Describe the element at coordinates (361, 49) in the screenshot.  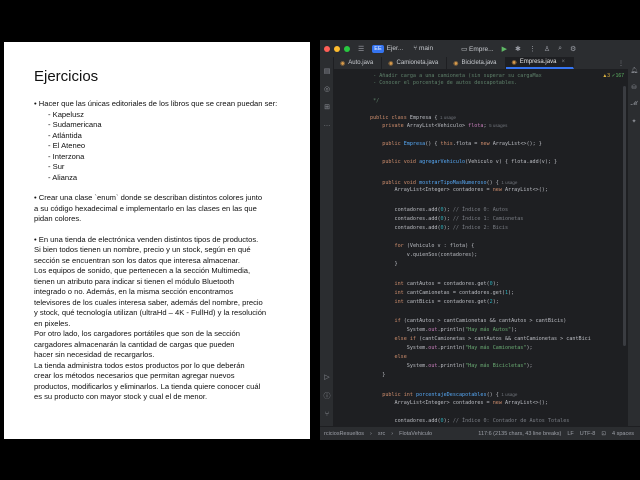
I see `hamburger-menu-icon: ☰` at that location.